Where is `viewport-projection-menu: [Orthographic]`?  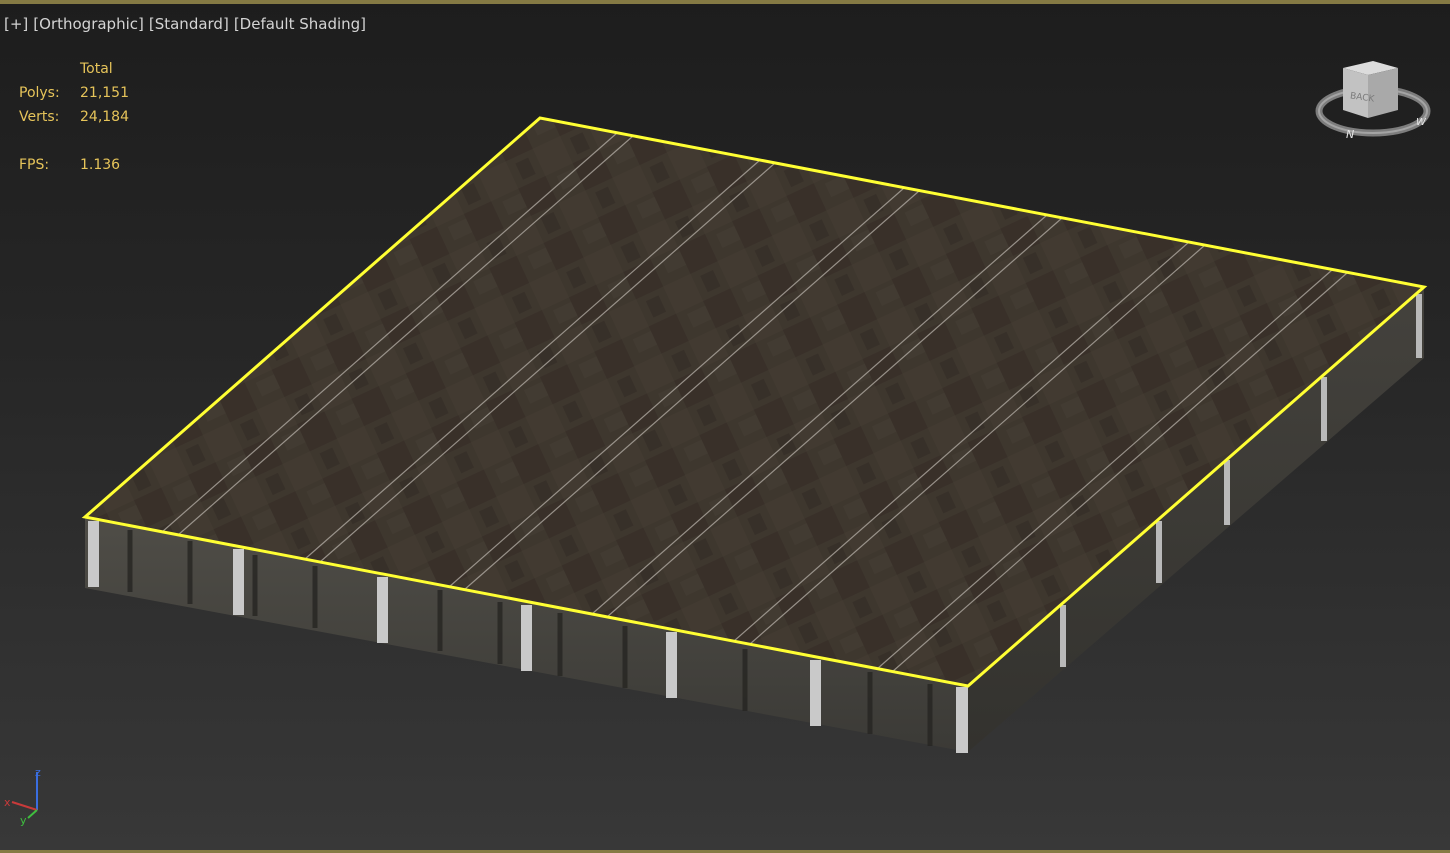
viewport-projection-menu: [Orthographic] is located at coordinates (88, 24).